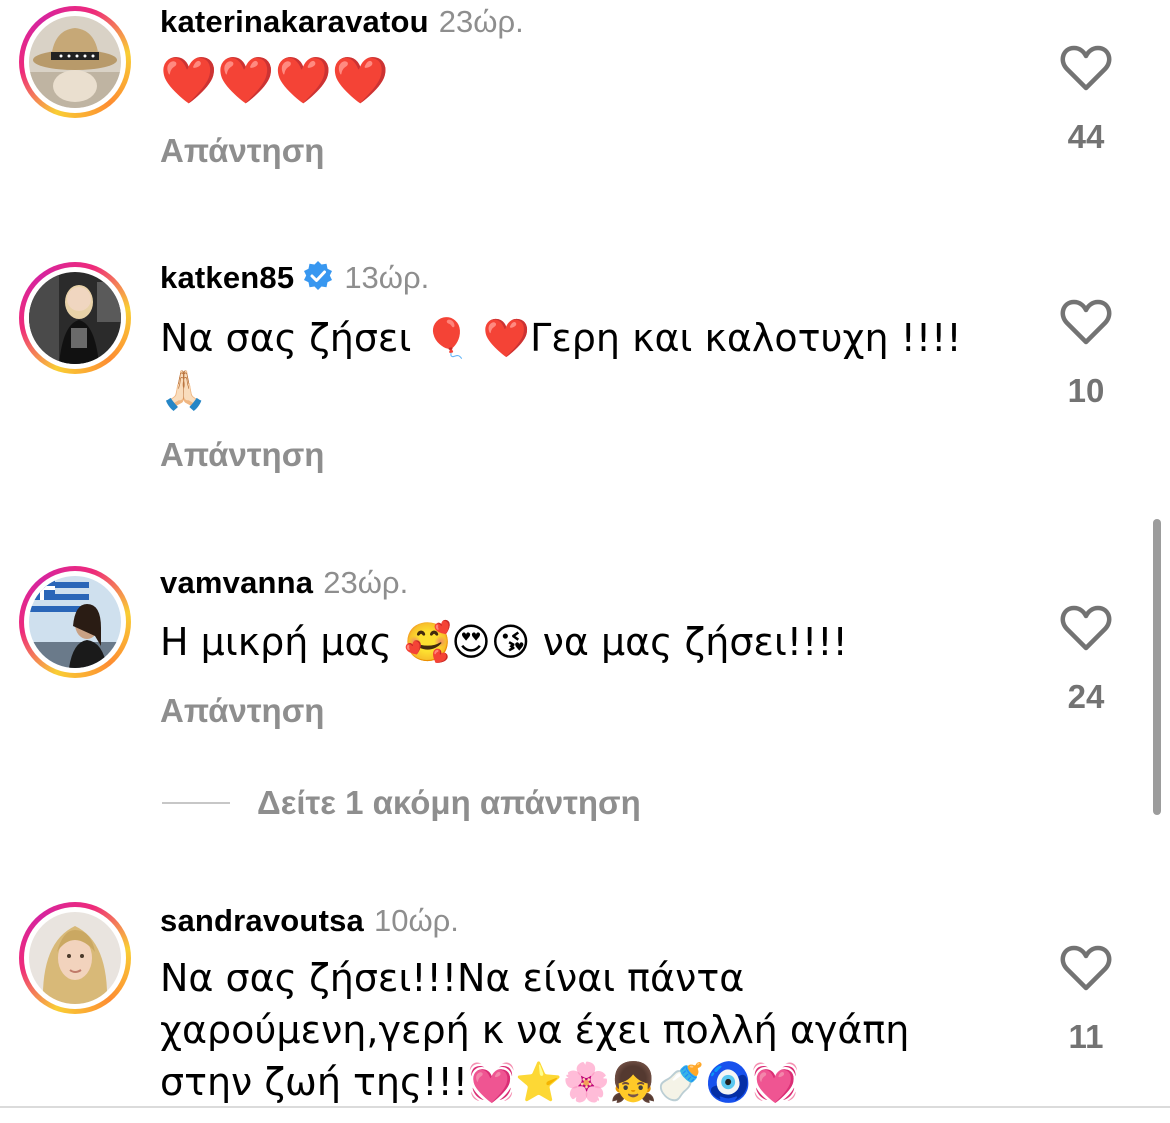 The height and width of the screenshot is (1123, 1170). Describe the element at coordinates (504, 642) in the screenshot. I see `comment-text: Η μικρή μας 🥰😍😘 να μας ζήσει!!!!` at that location.